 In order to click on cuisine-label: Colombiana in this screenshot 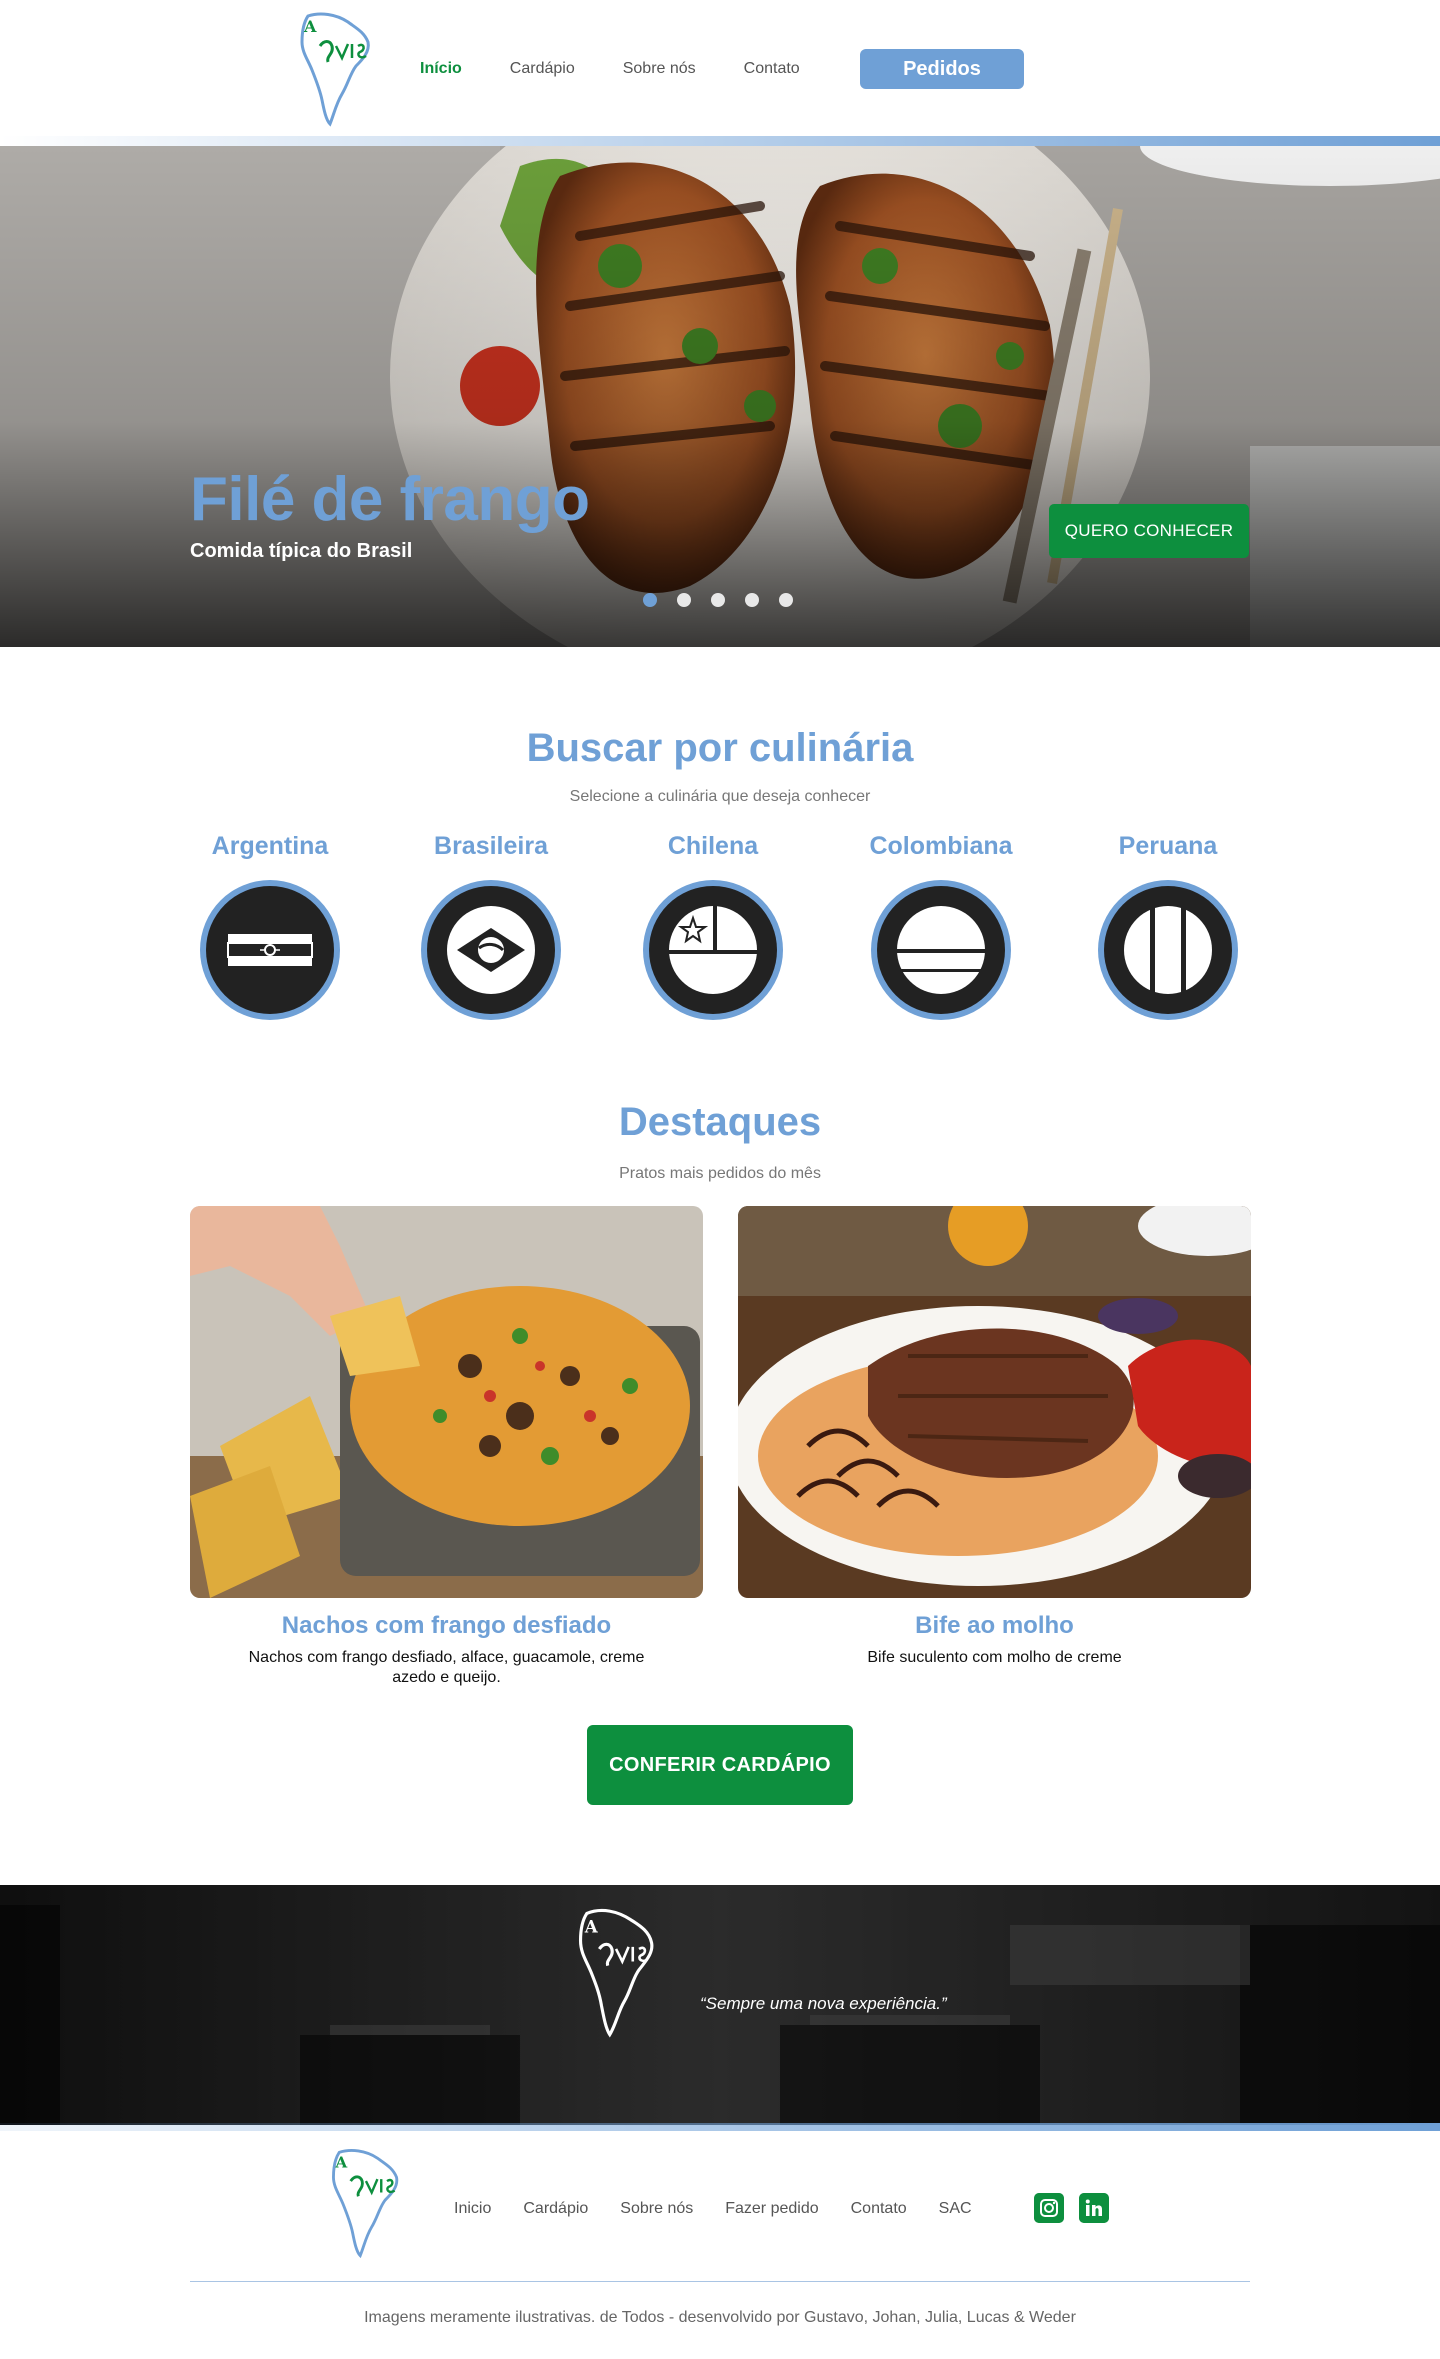, I will do `click(941, 846)`.